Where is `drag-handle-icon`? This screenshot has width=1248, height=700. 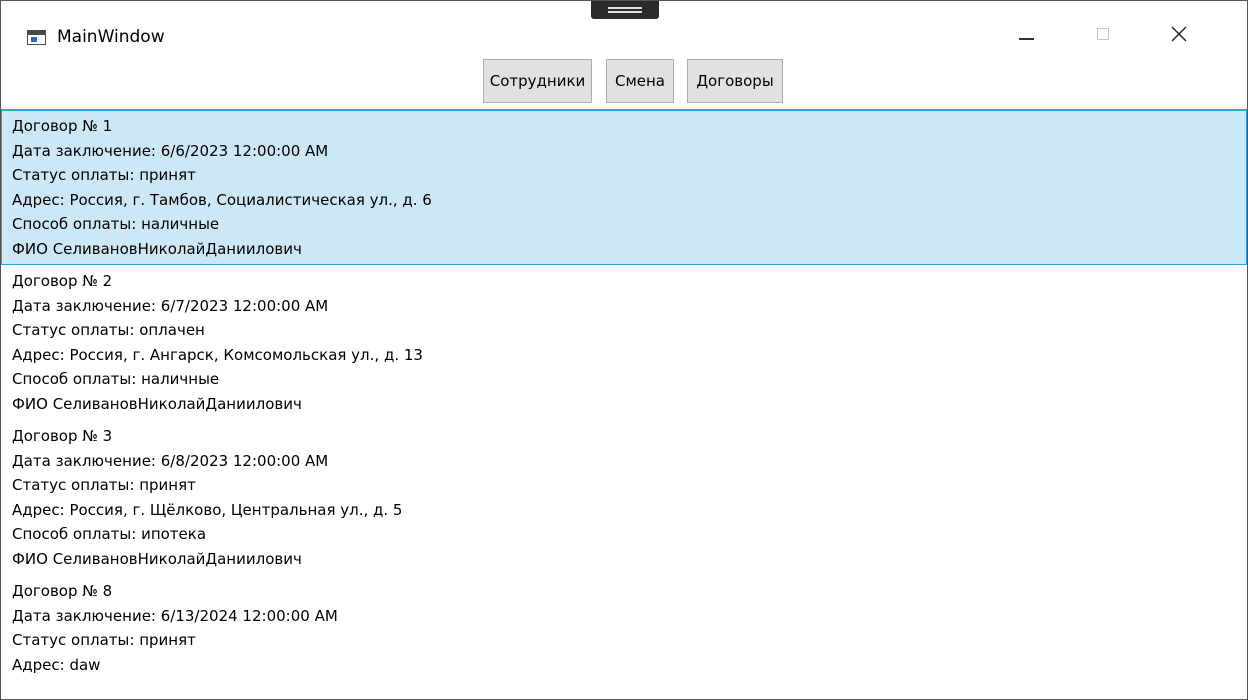
drag-handle-icon is located at coordinates (625, 10).